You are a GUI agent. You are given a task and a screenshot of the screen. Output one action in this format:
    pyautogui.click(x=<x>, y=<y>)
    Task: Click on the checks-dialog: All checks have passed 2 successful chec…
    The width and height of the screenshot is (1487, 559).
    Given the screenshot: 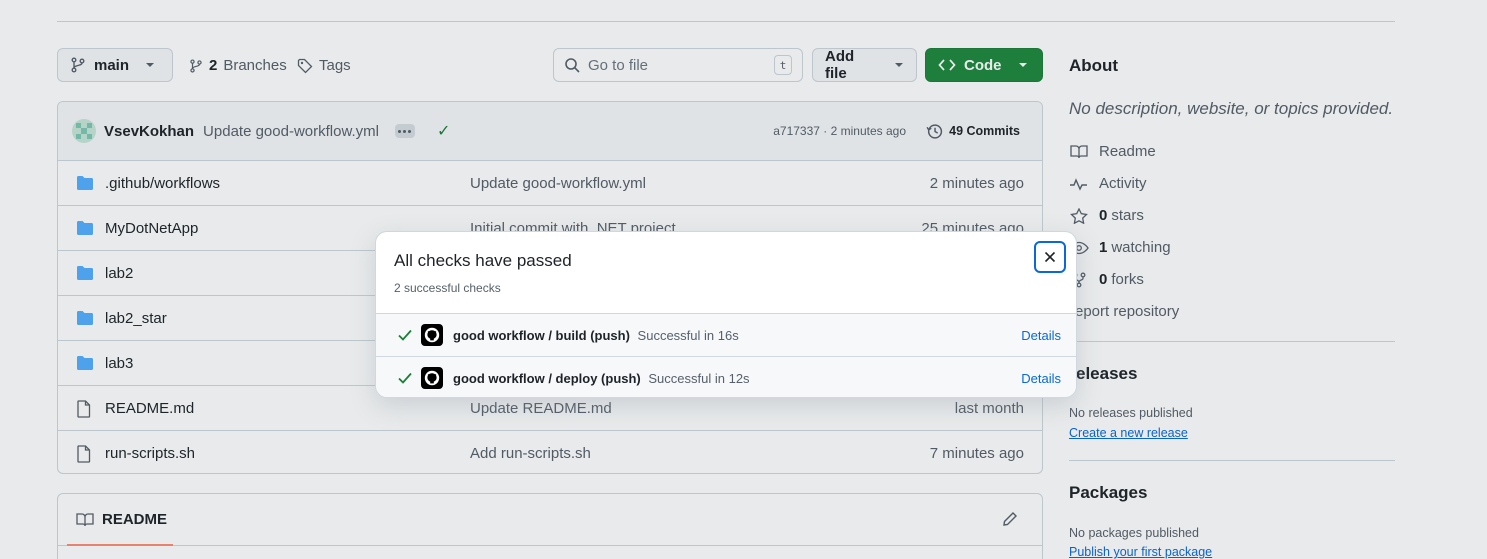 What is the action you would take?
    pyautogui.click(x=726, y=314)
    